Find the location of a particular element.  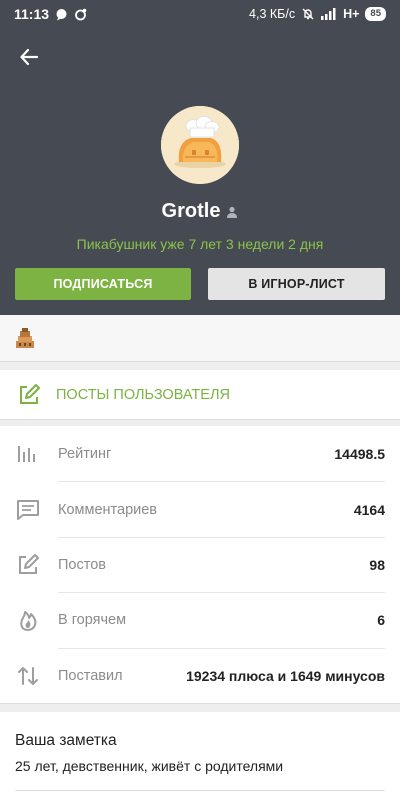

stat-label: В горячем is located at coordinates (92, 619).